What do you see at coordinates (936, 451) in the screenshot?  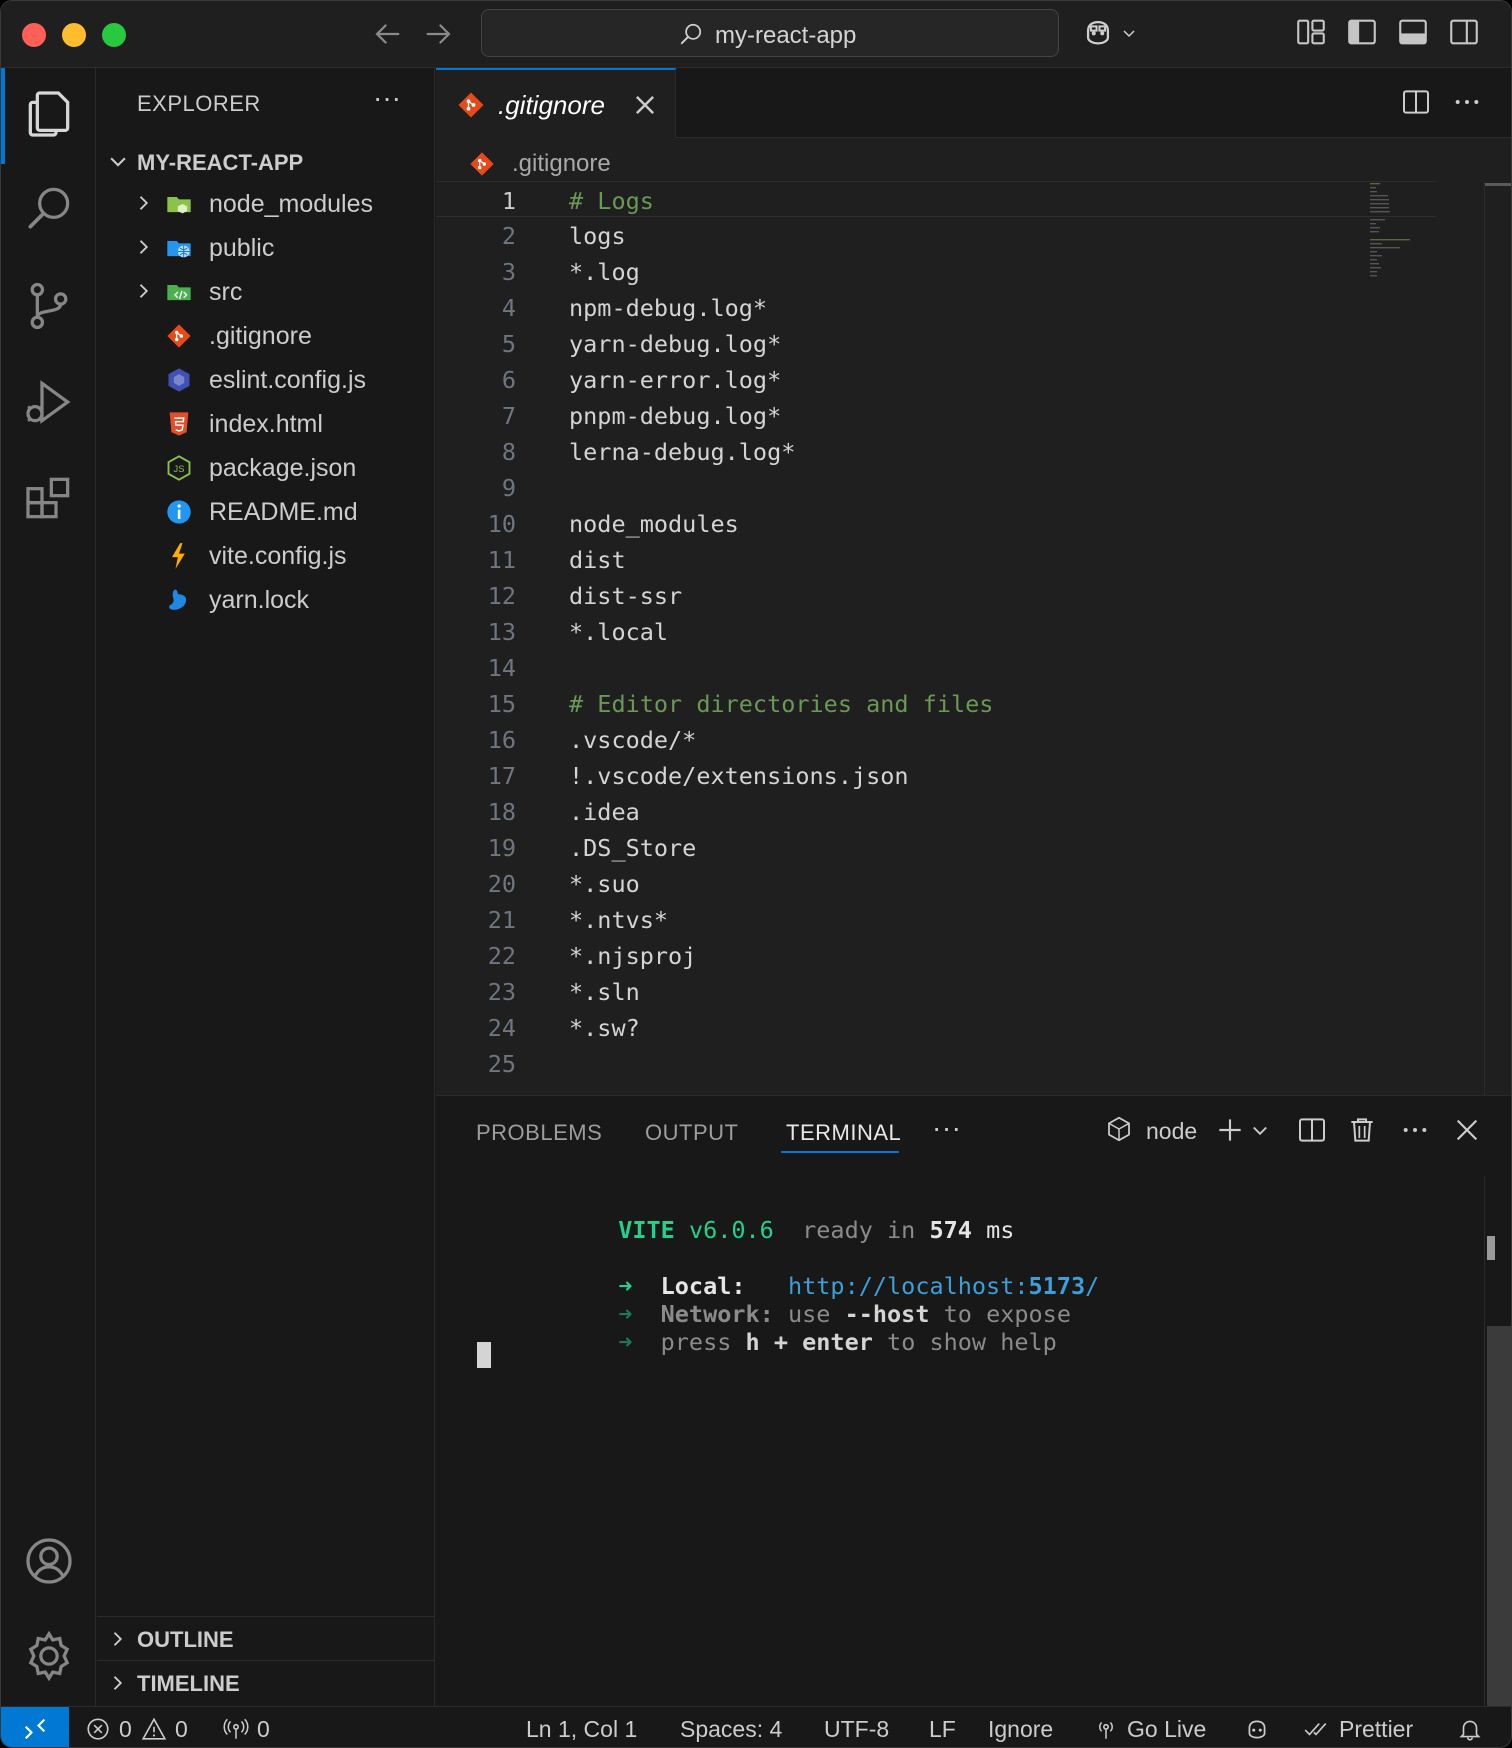 I see `code-line: 8 lerna-debug.log*` at bounding box center [936, 451].